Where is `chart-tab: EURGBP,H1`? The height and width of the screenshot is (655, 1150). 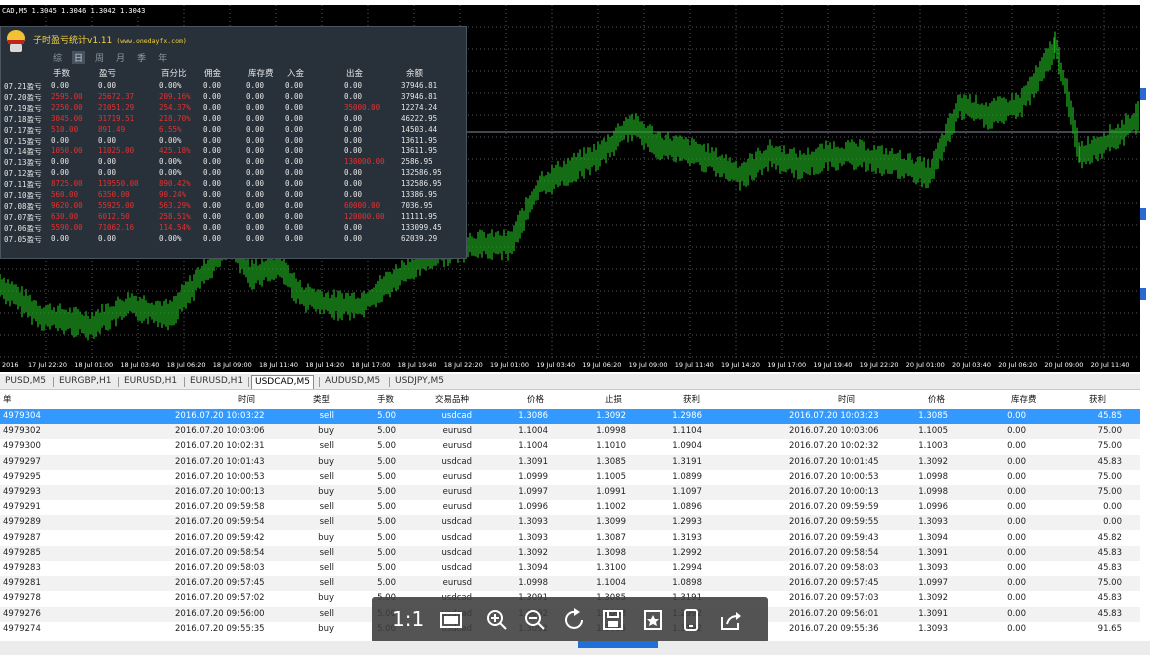 chart-tab: EURGBP,H1 is located at coordinates (85, 381).